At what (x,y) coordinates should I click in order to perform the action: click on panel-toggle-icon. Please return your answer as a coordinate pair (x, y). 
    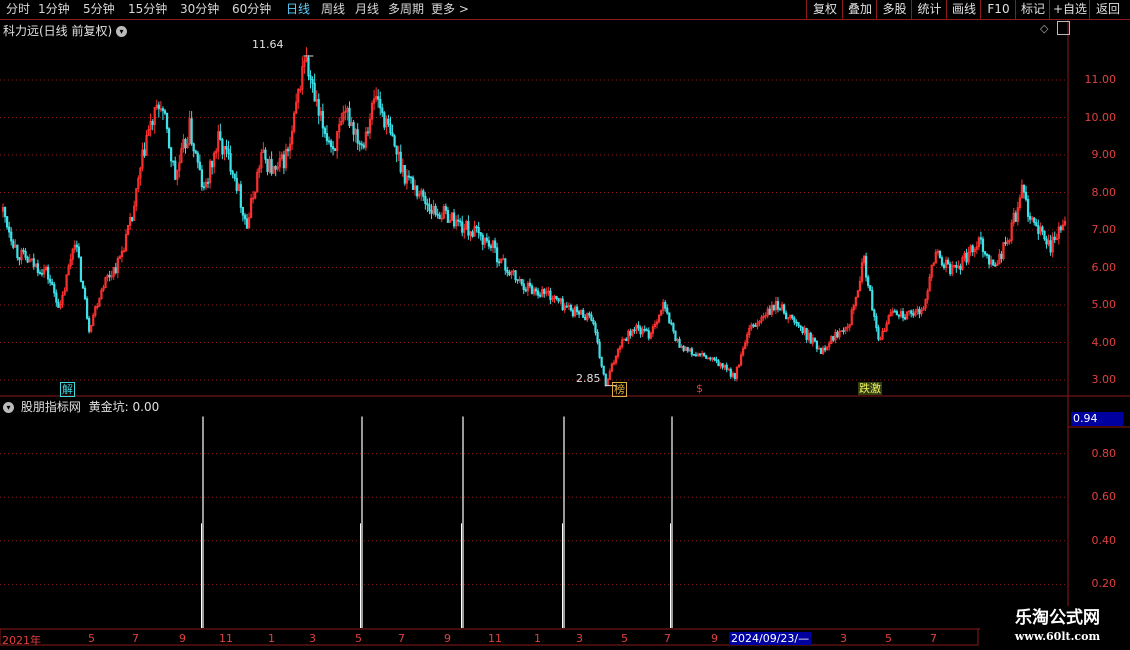
    Looking at the image, I should click on (1063, 28).